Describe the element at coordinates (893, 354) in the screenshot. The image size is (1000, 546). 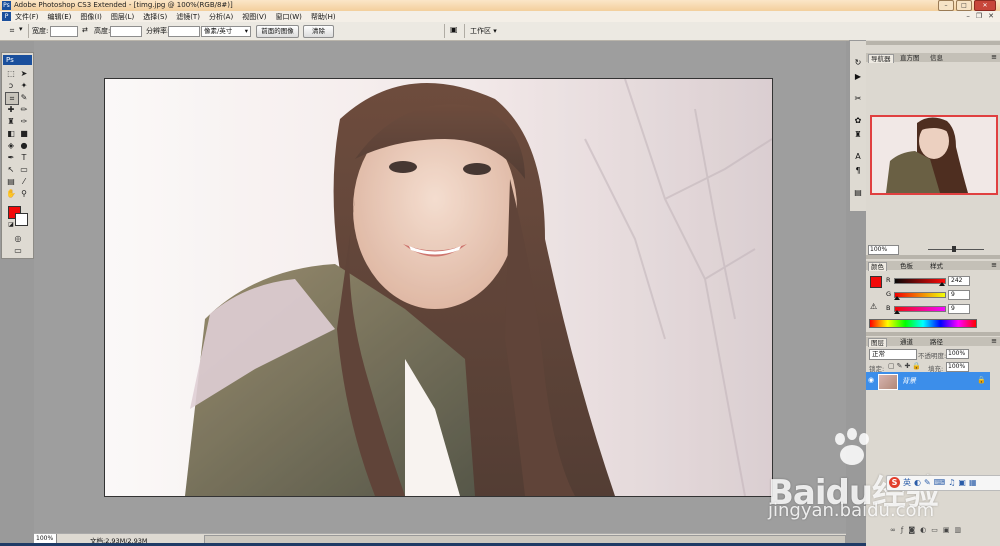
I see `blend-mode-select: 正常` at that location.